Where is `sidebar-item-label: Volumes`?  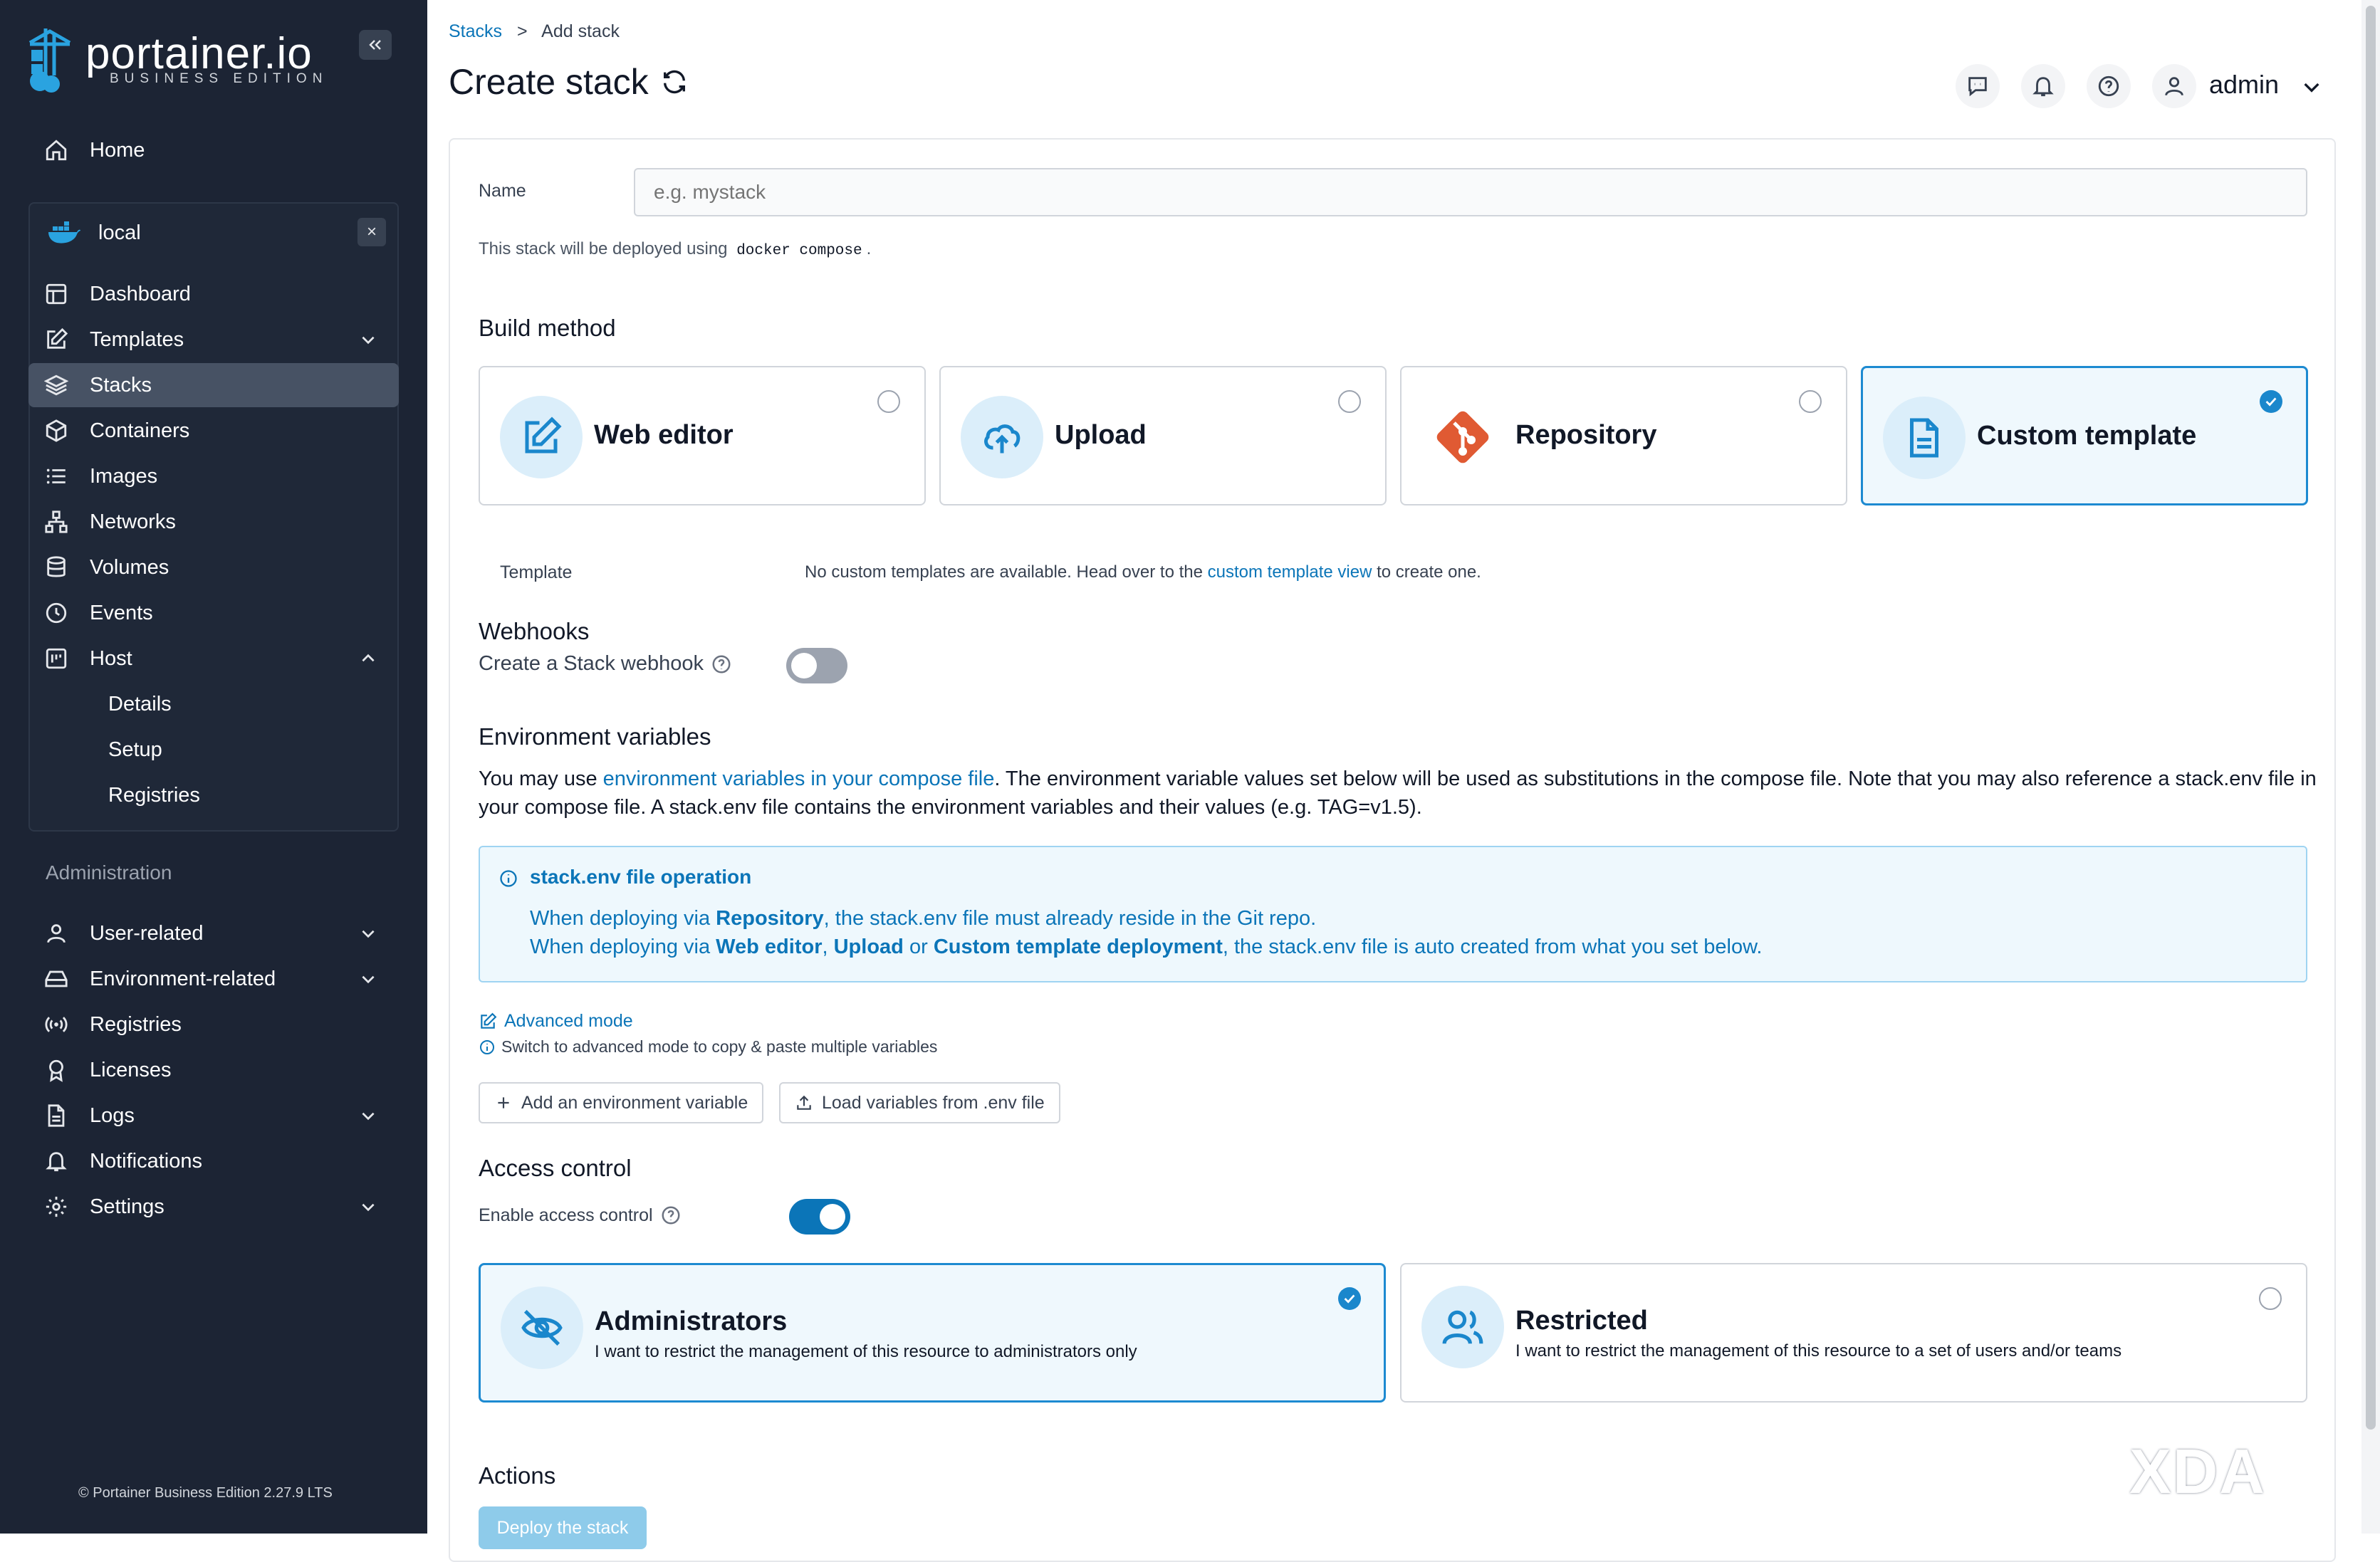
sidebar-item-label: Volumes is located at coordinates (129, 567).